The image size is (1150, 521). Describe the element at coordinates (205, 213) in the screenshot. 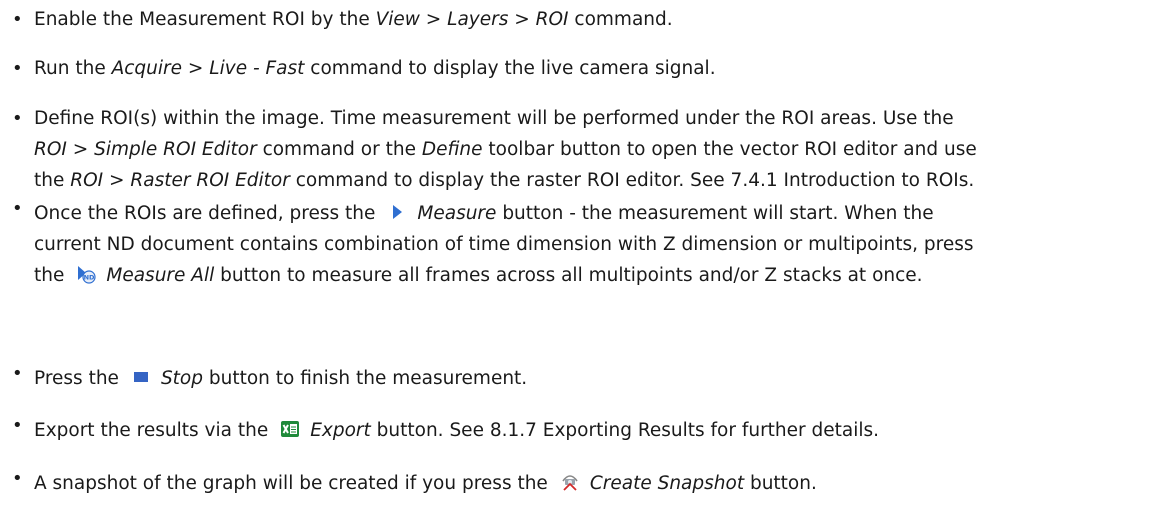

I see `text-run: Once the ROIs are defined, press the` at that location.